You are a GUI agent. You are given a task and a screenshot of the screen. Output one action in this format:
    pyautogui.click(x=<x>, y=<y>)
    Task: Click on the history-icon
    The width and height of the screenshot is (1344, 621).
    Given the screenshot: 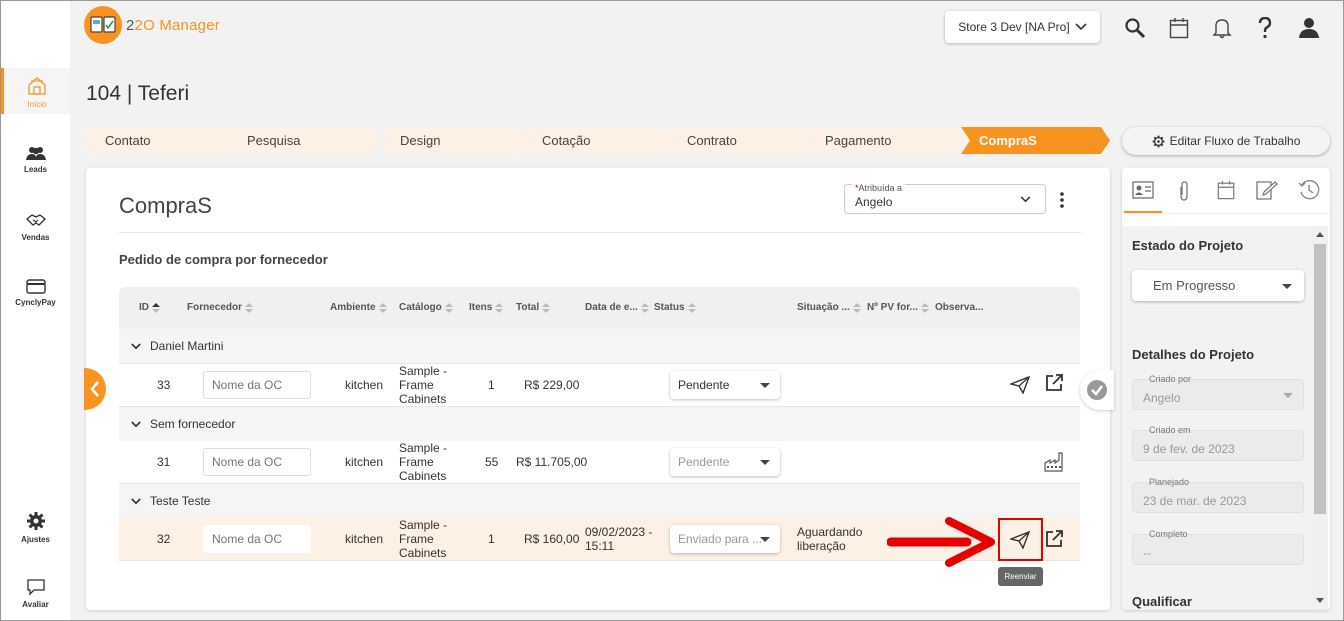 What is the action you would take?
    pyautogui.click(x=1309, y=190)
    